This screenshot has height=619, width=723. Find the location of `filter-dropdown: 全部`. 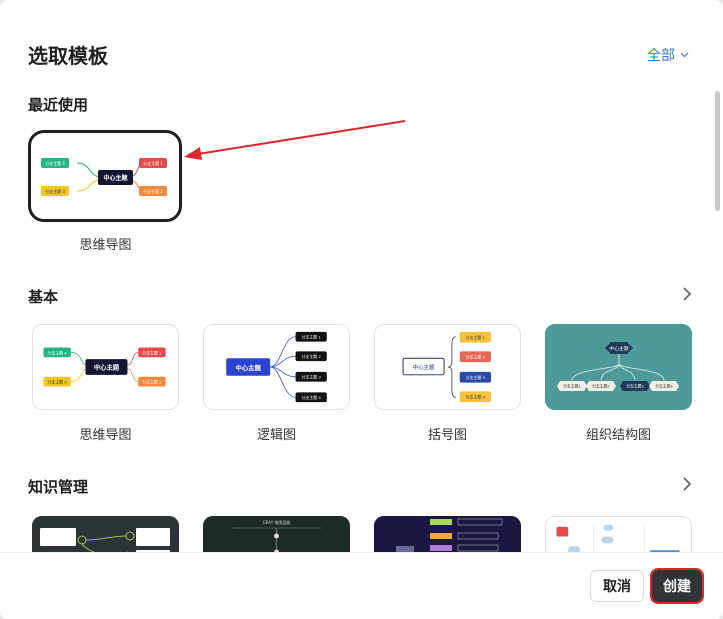

filter-dropdown: 全部 is located at coordinates (668, 55).